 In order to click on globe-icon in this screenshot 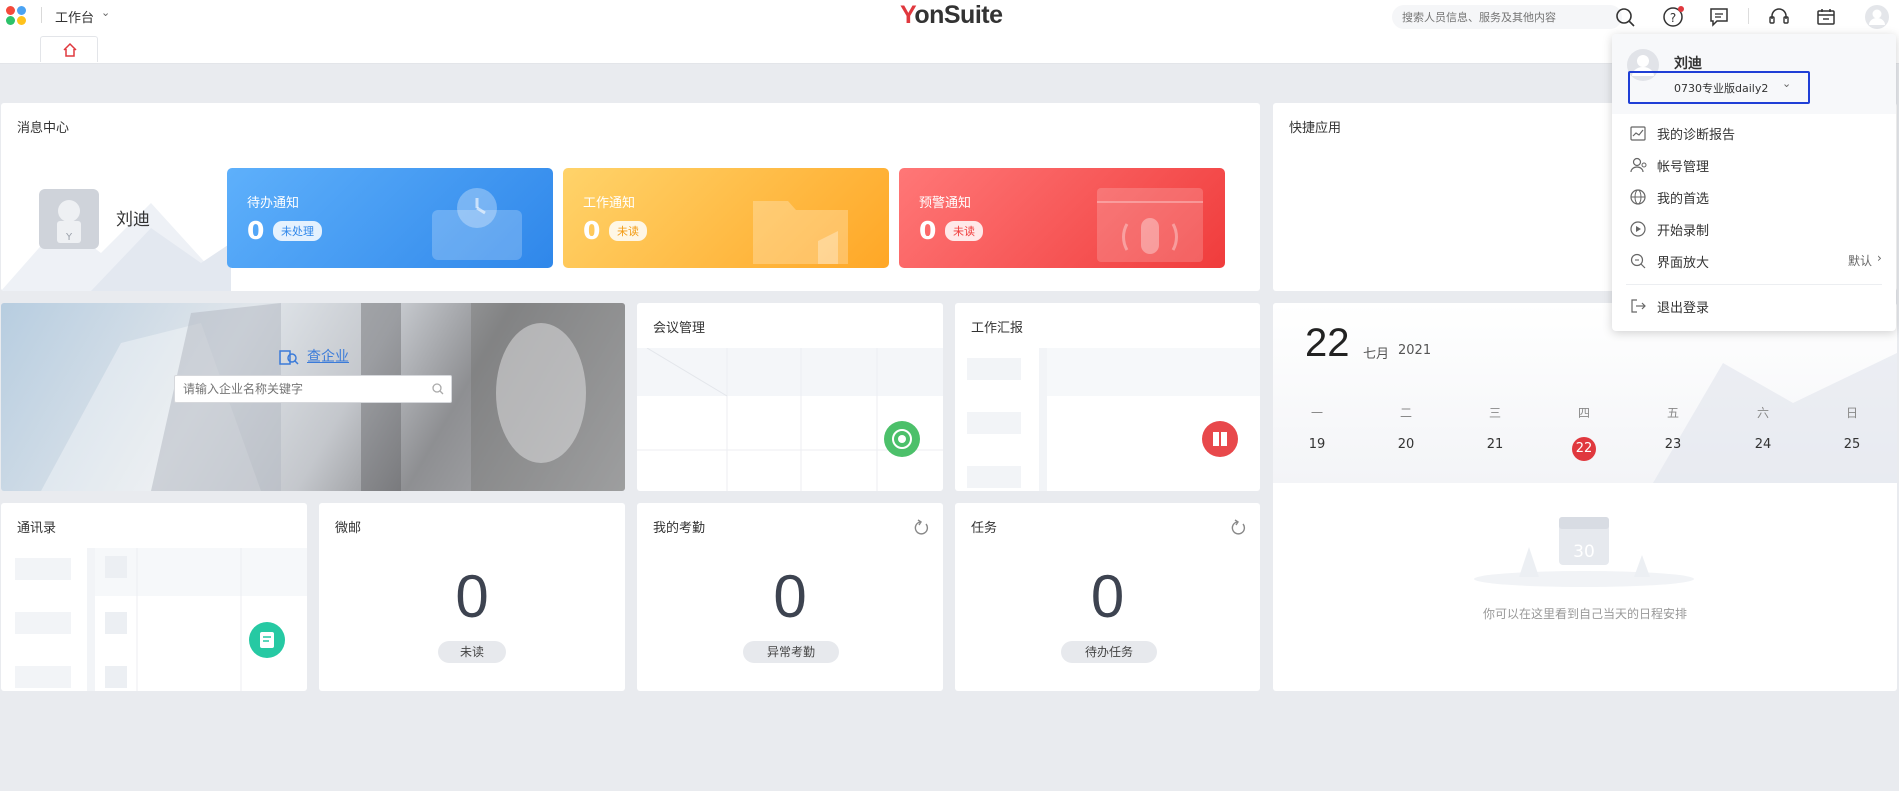, I will do `click(1638, 197)`.